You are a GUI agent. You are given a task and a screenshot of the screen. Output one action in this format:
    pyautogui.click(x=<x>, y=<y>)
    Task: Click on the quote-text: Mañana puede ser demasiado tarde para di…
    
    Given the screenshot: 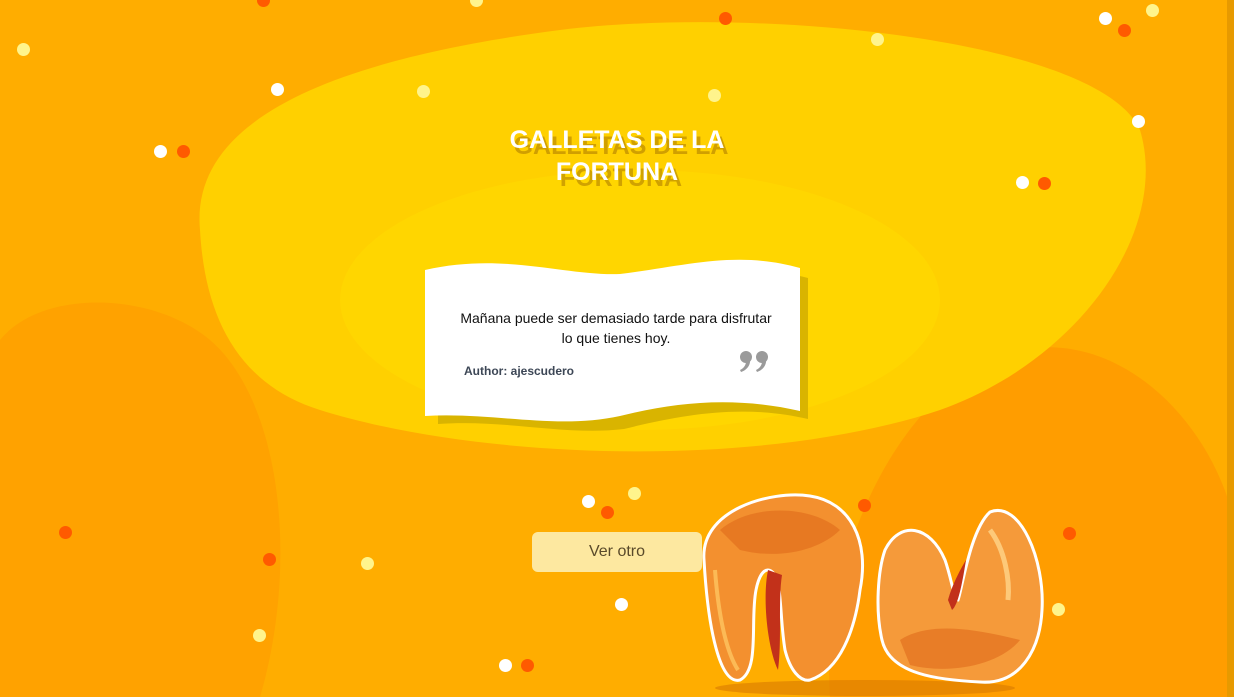 What is the action you would take?
    pyautogui.click(x=616, y=328)
    